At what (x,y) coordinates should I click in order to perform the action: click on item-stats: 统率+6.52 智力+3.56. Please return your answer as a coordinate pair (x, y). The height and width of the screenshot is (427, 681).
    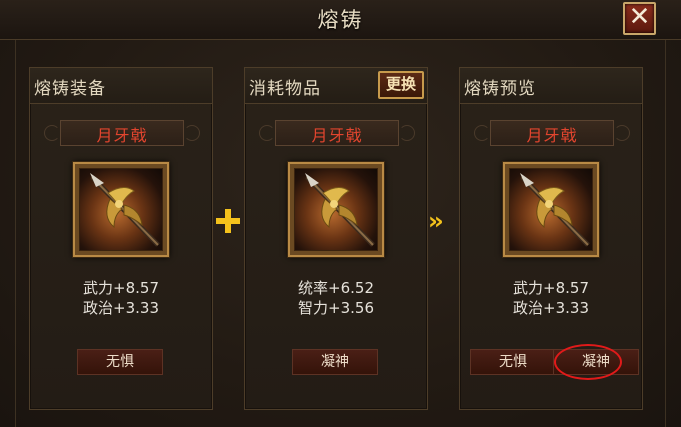
    Looking at the image, I should click on (336, 298).